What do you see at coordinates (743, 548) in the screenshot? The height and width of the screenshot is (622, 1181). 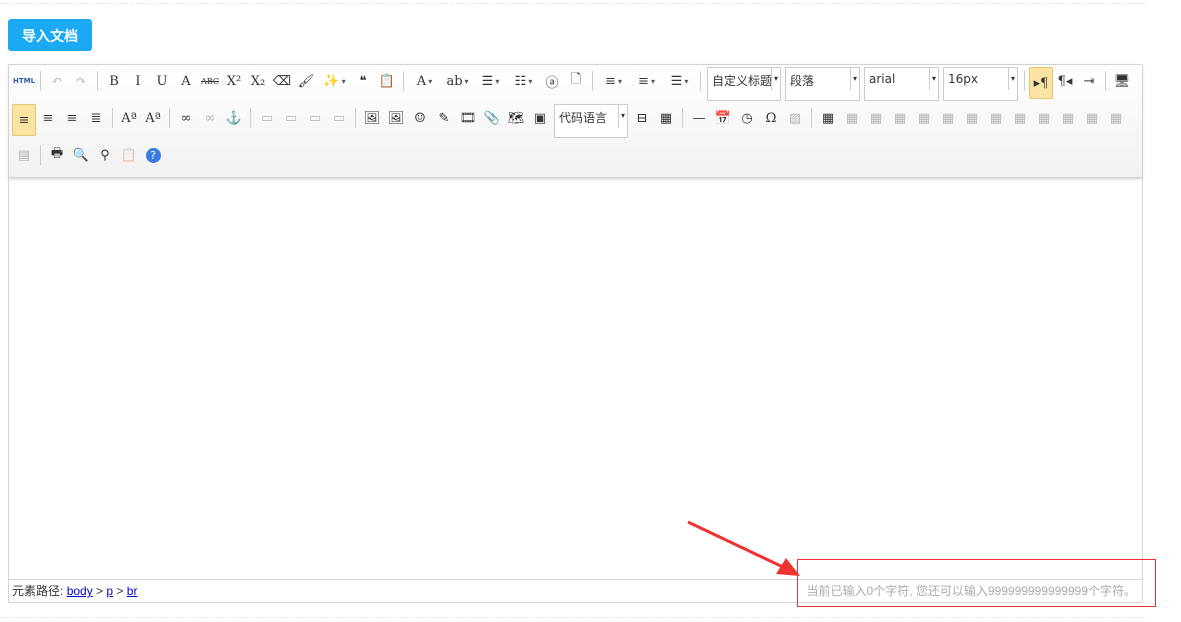 I see `annotation-arrow-icon` at bounding box center [743, 548].